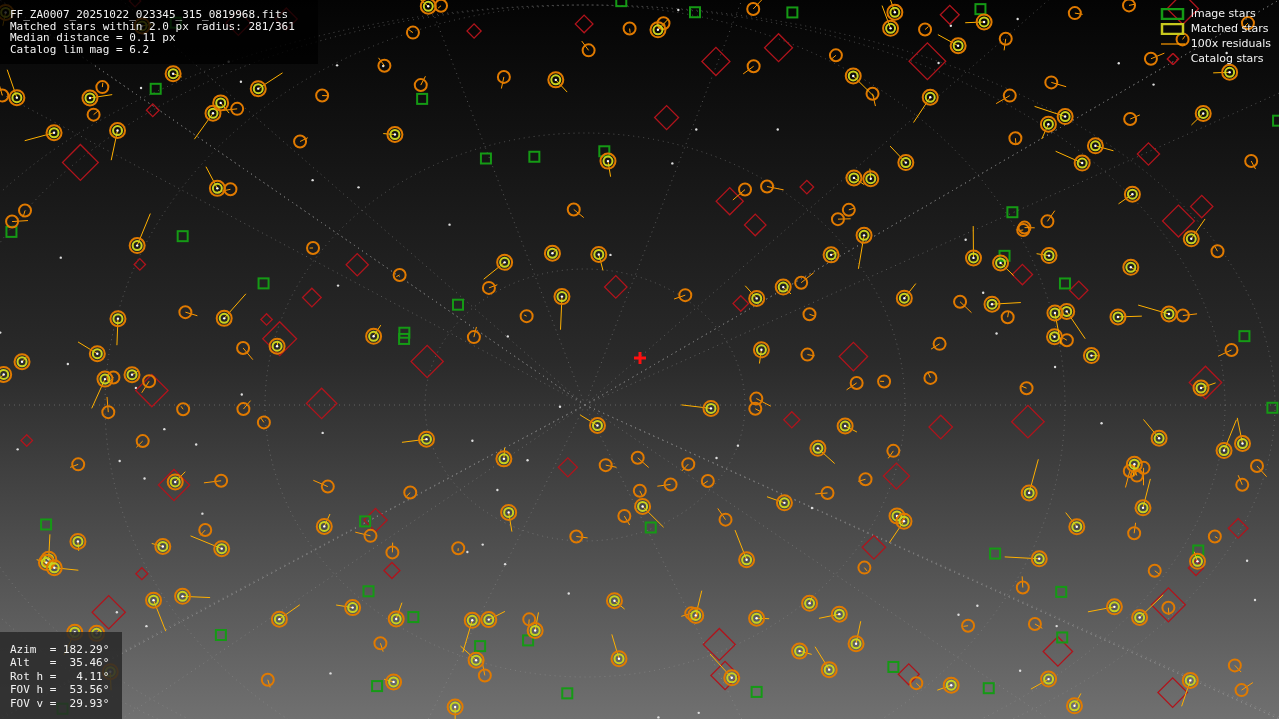 This screenshot has height=719, width=1279. I want to click on pointing-text: Rot h = 4.11°, so click(60, 676).